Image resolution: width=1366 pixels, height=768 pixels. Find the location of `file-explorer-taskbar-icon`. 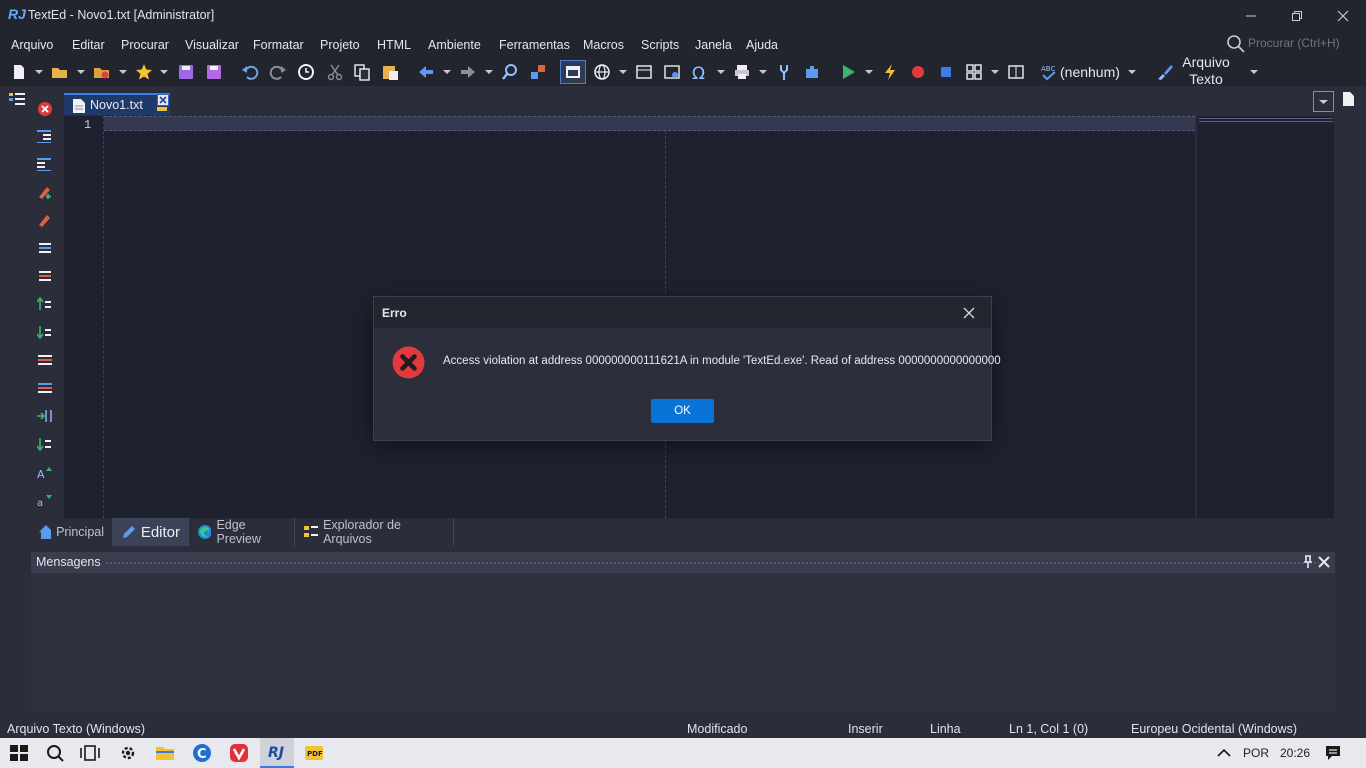

file-explorer-taskbar-icon is located at coordinates (165, 753).